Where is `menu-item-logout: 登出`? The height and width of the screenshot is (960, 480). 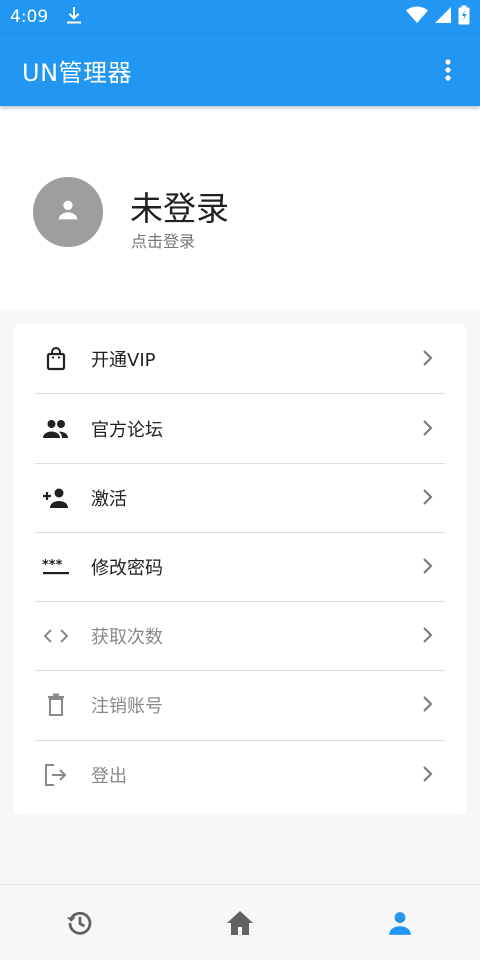 menu-item-logout: 登出 is located at coordinates (240, 774).